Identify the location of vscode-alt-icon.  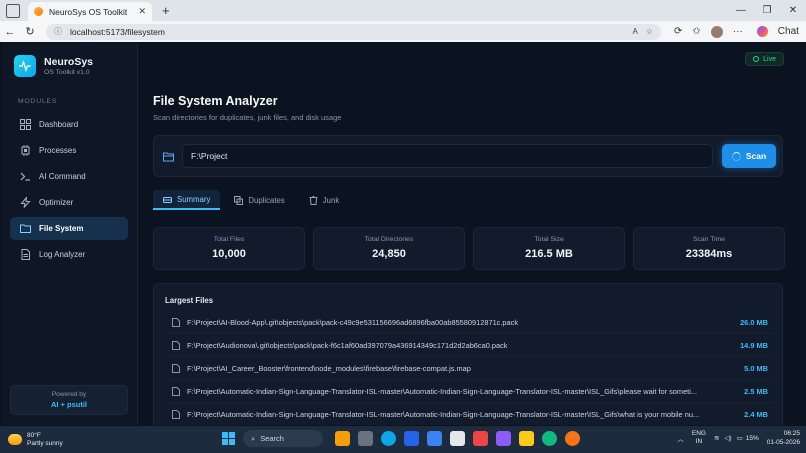
(411, 438).